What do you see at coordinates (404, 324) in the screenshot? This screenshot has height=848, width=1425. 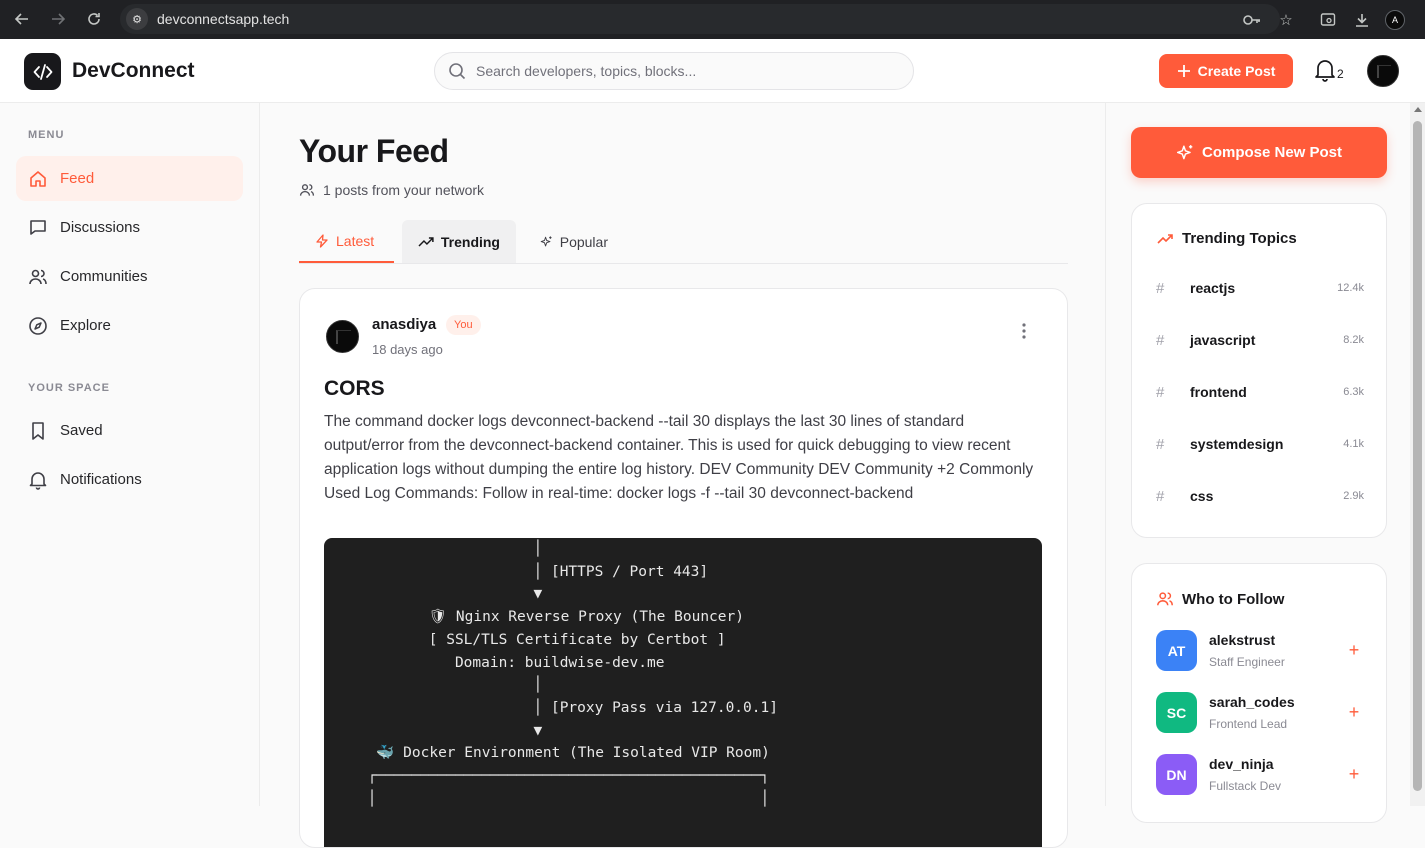 I see `post-author-name: anasdiya` at bounding box center [404, 324].